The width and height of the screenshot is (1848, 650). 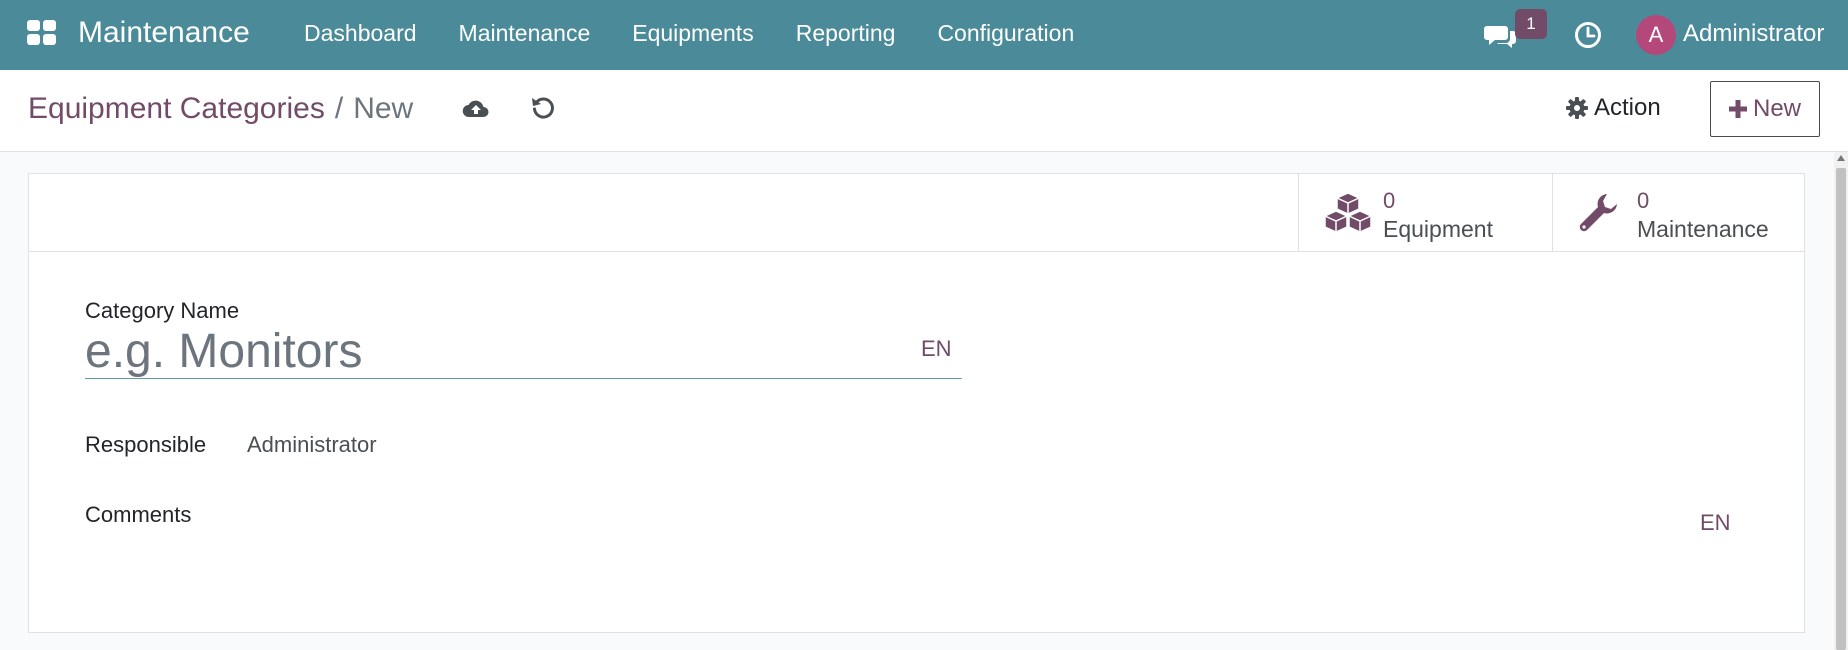 I want to click on new-button: New, so click(x=1765, y=109).